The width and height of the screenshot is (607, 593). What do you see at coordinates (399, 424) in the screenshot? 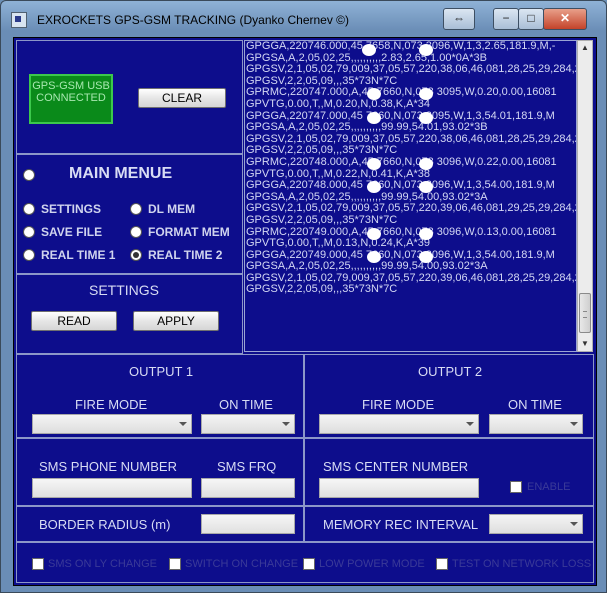
I see `output-2-fire-mode-select` at bounding box center [399, 424].